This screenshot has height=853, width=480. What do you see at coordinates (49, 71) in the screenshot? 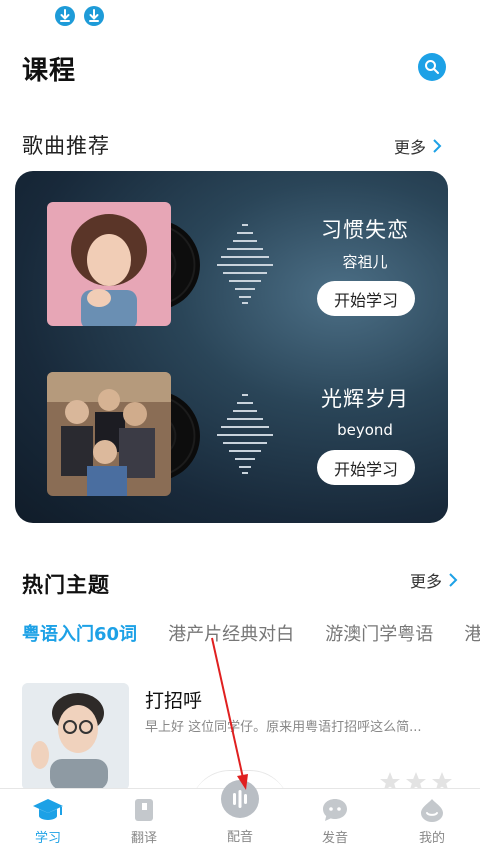
I see `page-title: 课程` at bounding box center [49, 71].